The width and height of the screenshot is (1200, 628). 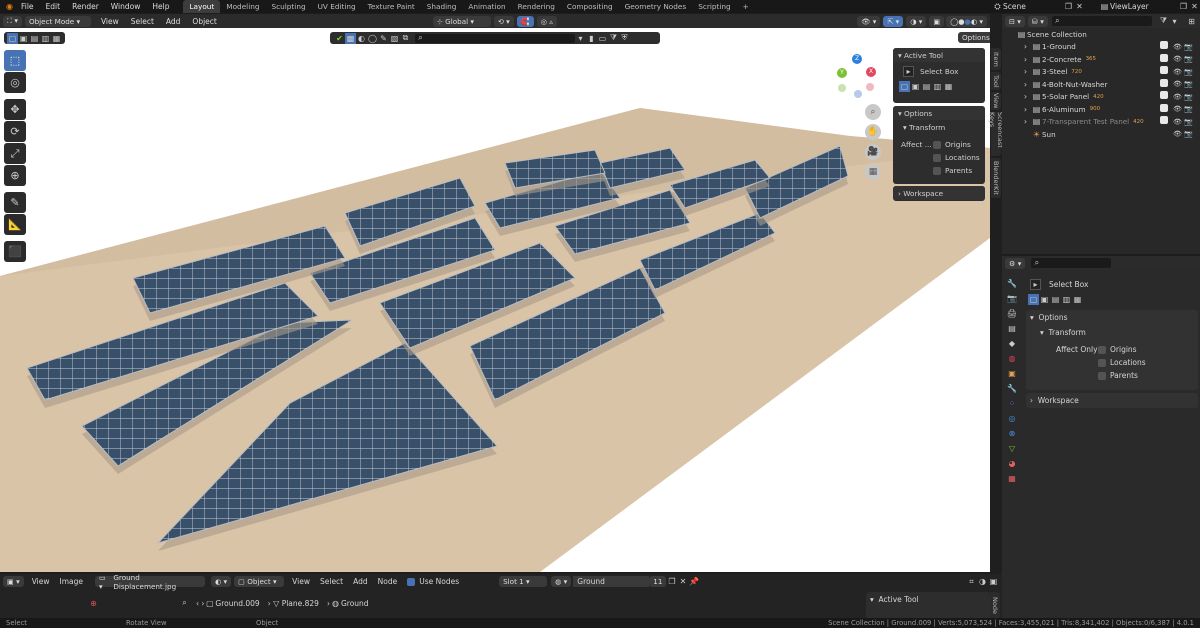 What do you see at coordinates (1033, 299) in the screenshot?
I see `mode-set-icon: ▢` at bounding box center [1033, 299].